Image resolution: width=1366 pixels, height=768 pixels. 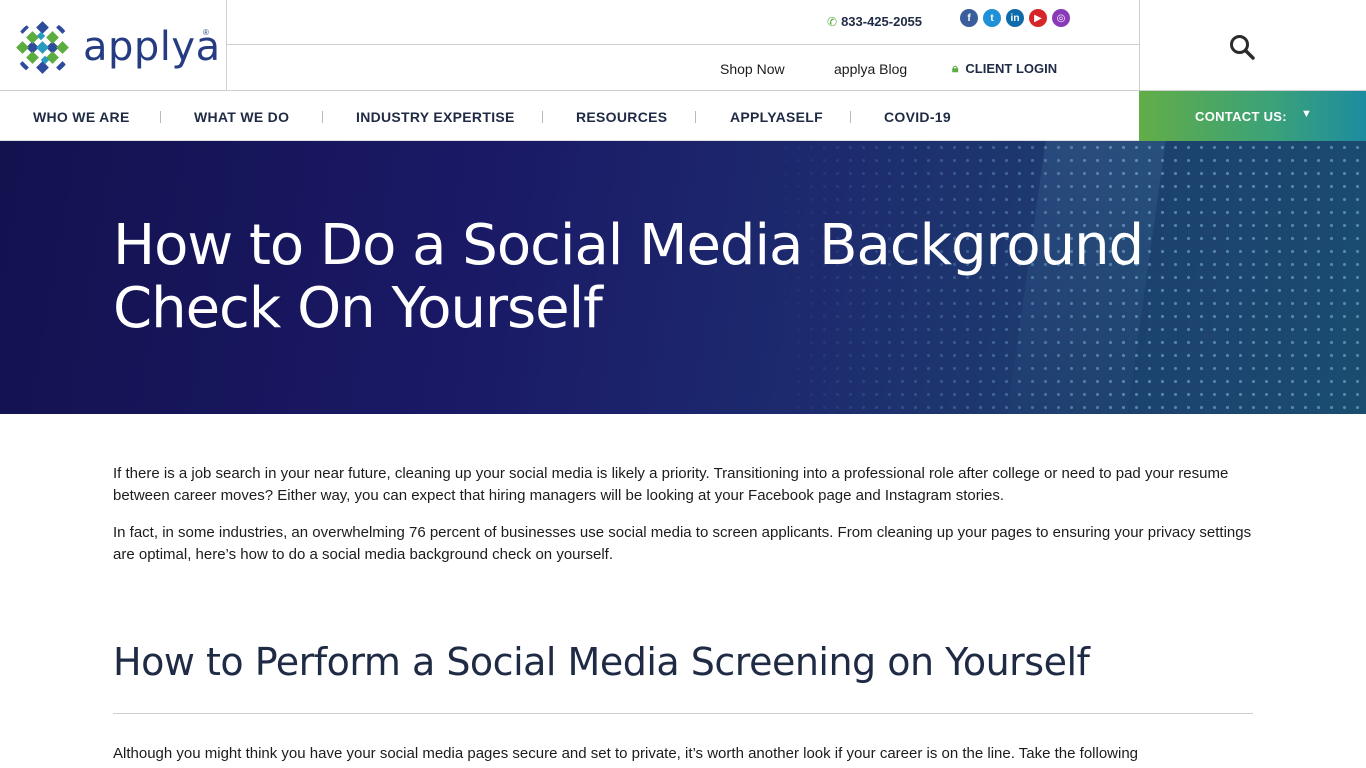 What do you see at coordinates (917, 117) in the screenshot?
I see `nav-item-covid-19: COVID-19` at bounding box center [917, 117].